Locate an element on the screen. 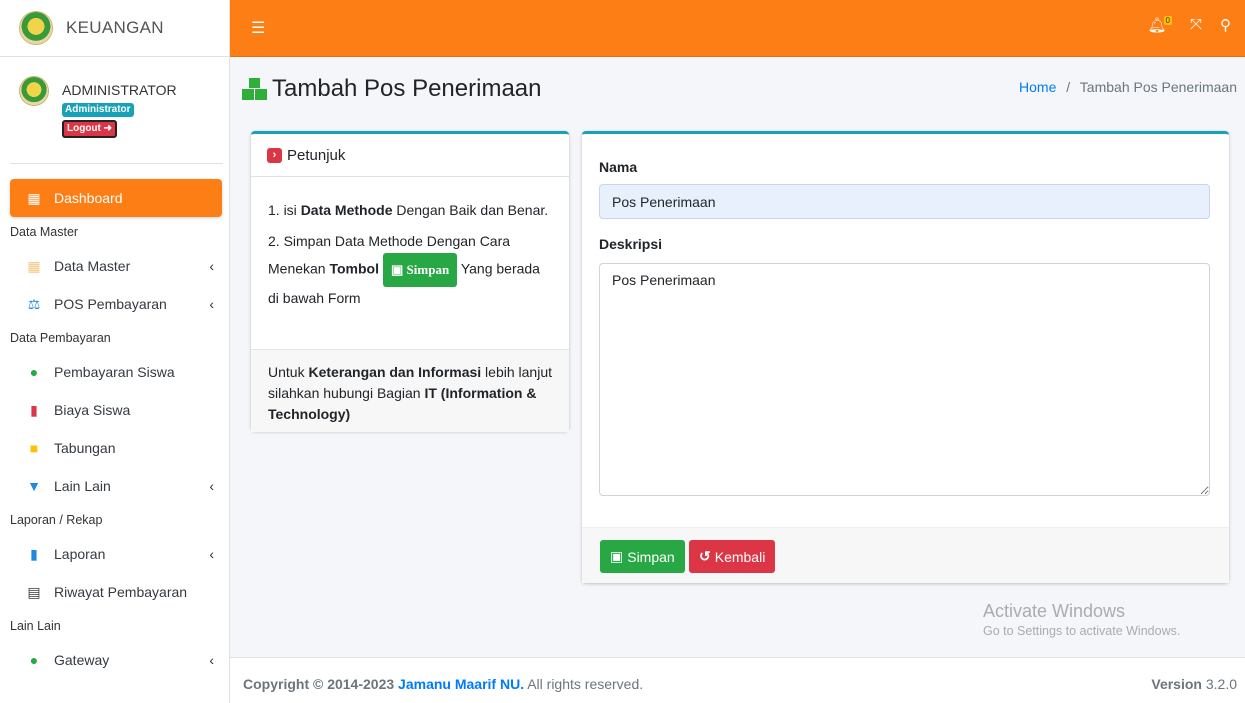 Image resolution: width=1245 pixels, height=703 pixels. save-button: ▣ Simpan is located at coordinates (642, 556).